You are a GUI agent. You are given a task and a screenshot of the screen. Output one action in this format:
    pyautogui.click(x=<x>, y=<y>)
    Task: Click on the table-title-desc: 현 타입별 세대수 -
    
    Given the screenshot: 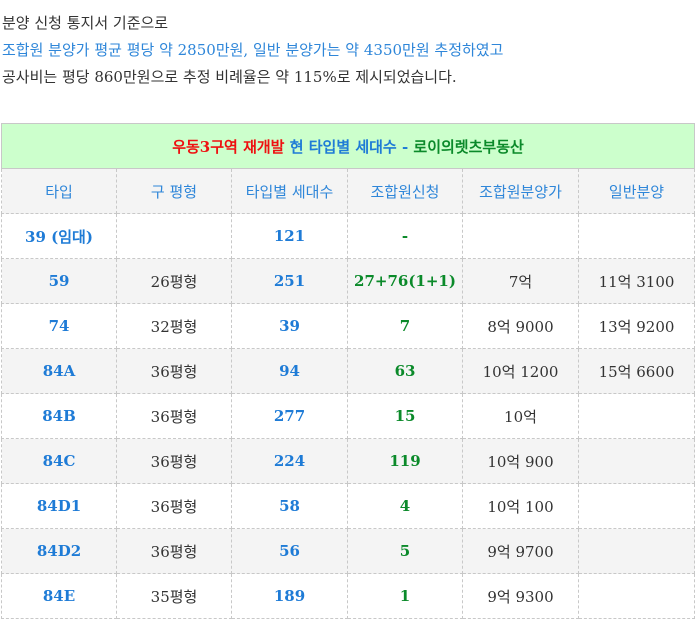 What is the action you would take?
    pyautogui.click(x=349, y=146)
    